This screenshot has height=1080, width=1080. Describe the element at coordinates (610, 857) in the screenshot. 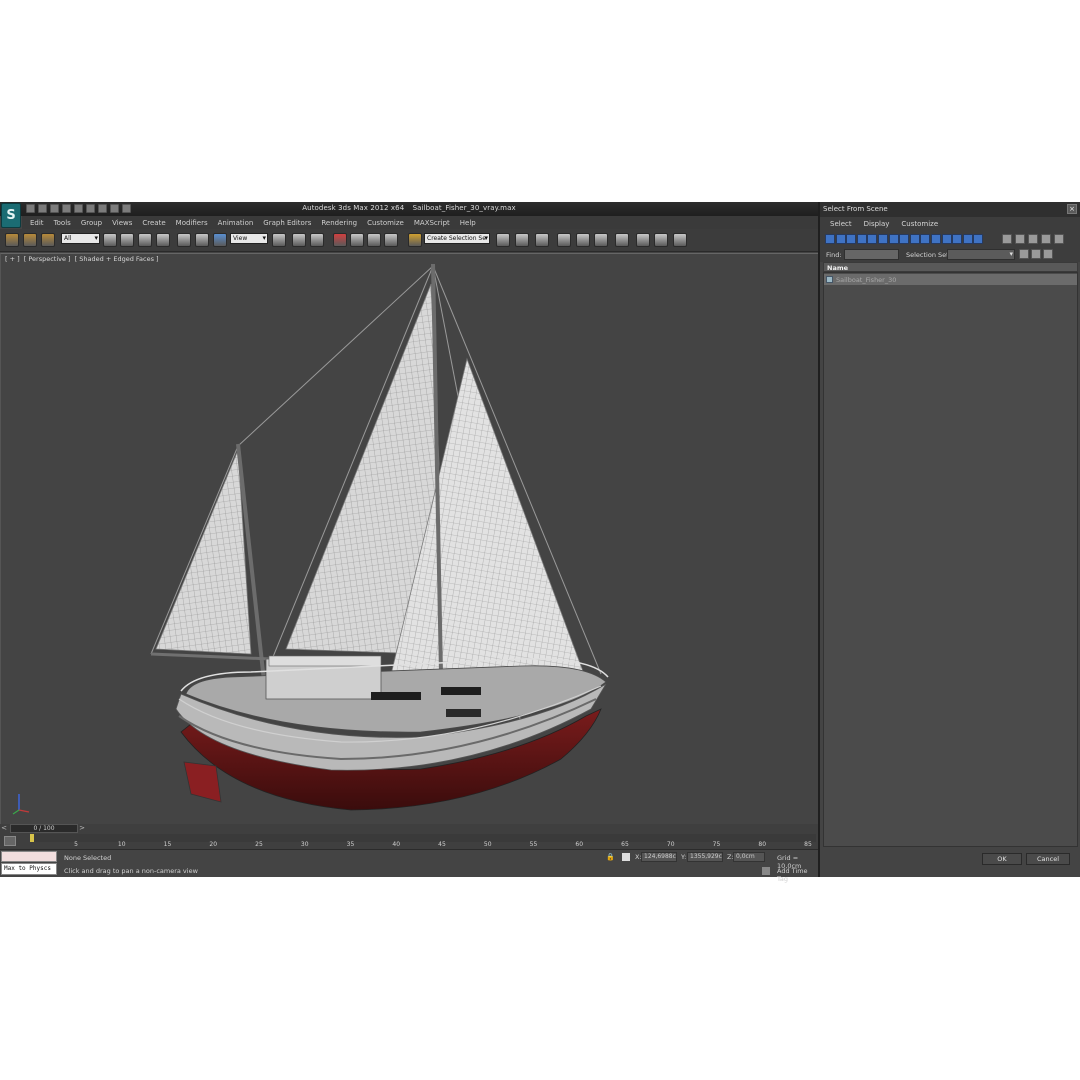

I see `selection-lock-icon: 🔒` at that location.